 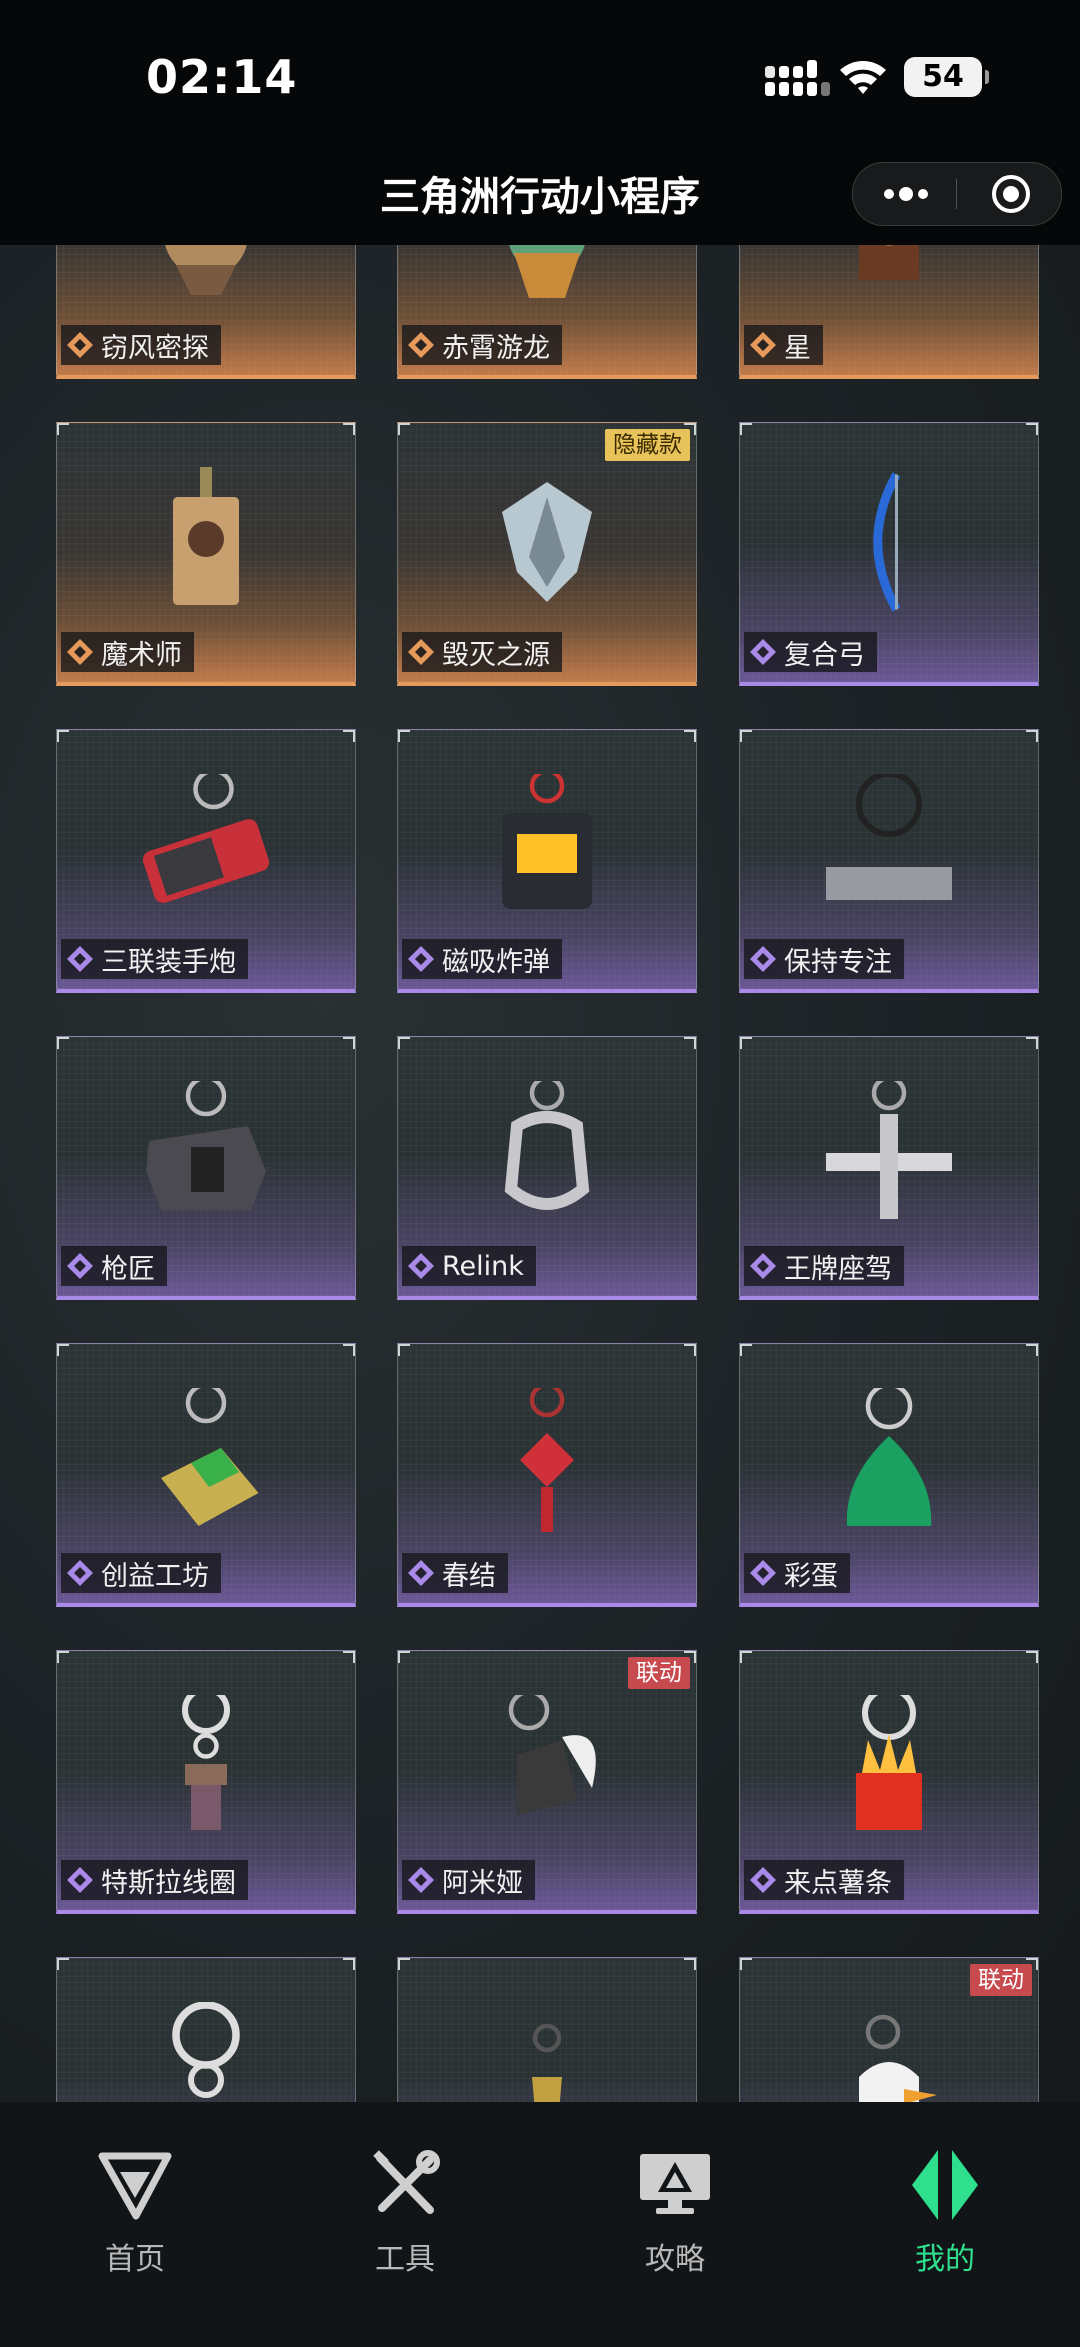 What do you see at coordinates (483, 1266) in the screenshot?
I see `item-name: Relink` at bounding box center [483, 1266].